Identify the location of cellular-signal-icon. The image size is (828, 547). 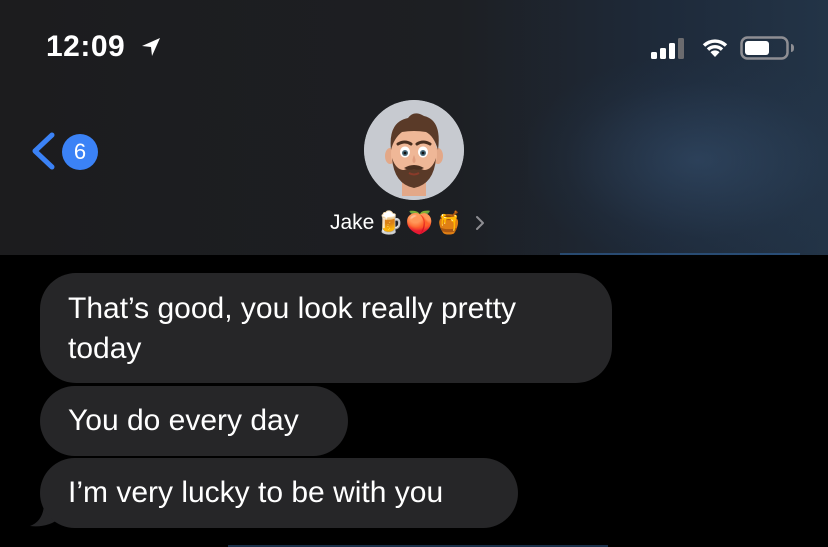
(667, 48).